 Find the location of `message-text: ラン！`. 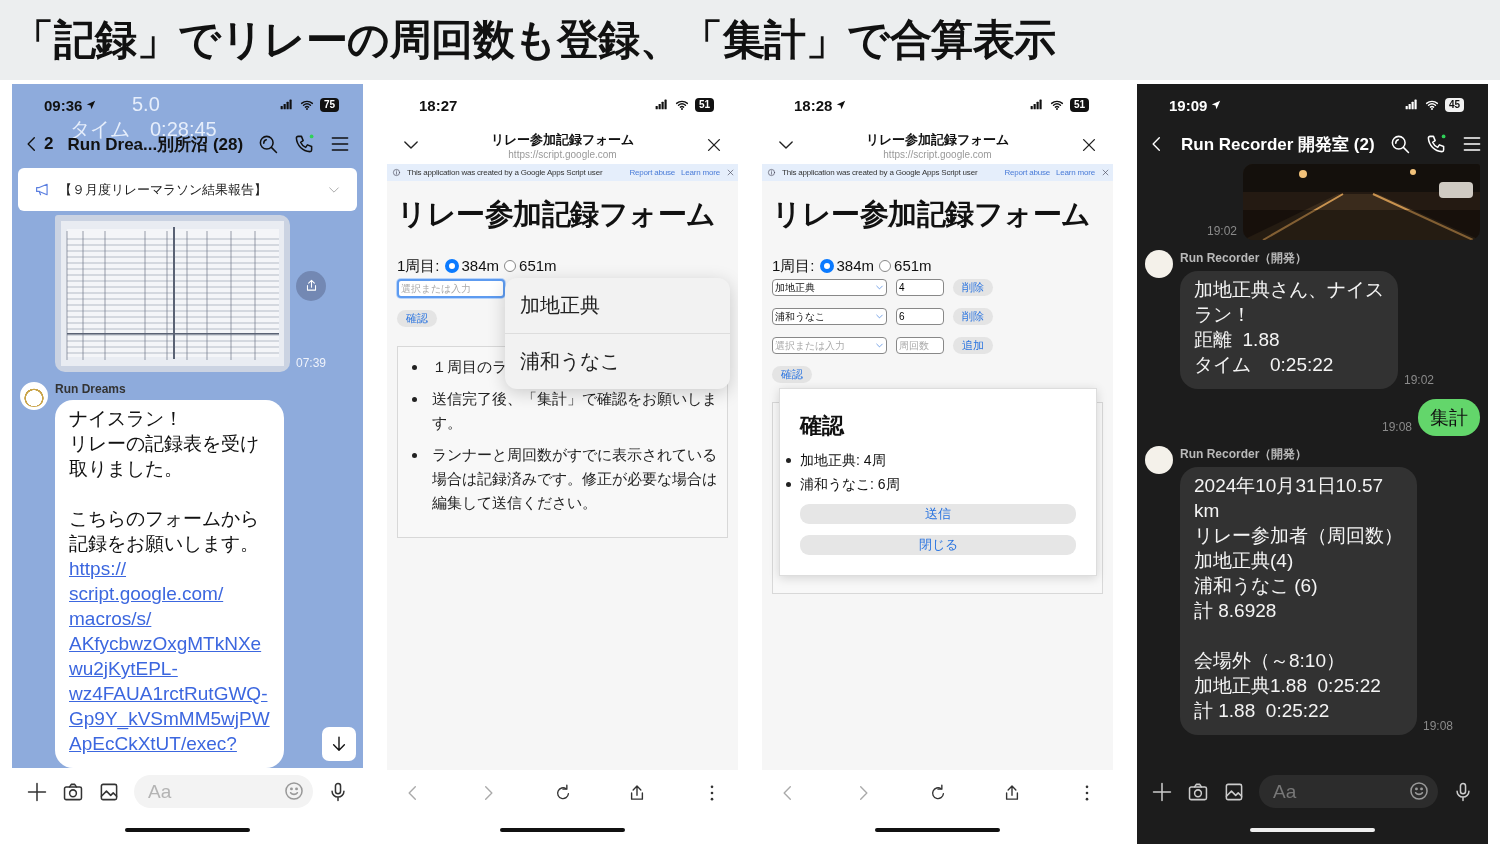

message-text: ラン！ is located at coordinates (1223, 315).